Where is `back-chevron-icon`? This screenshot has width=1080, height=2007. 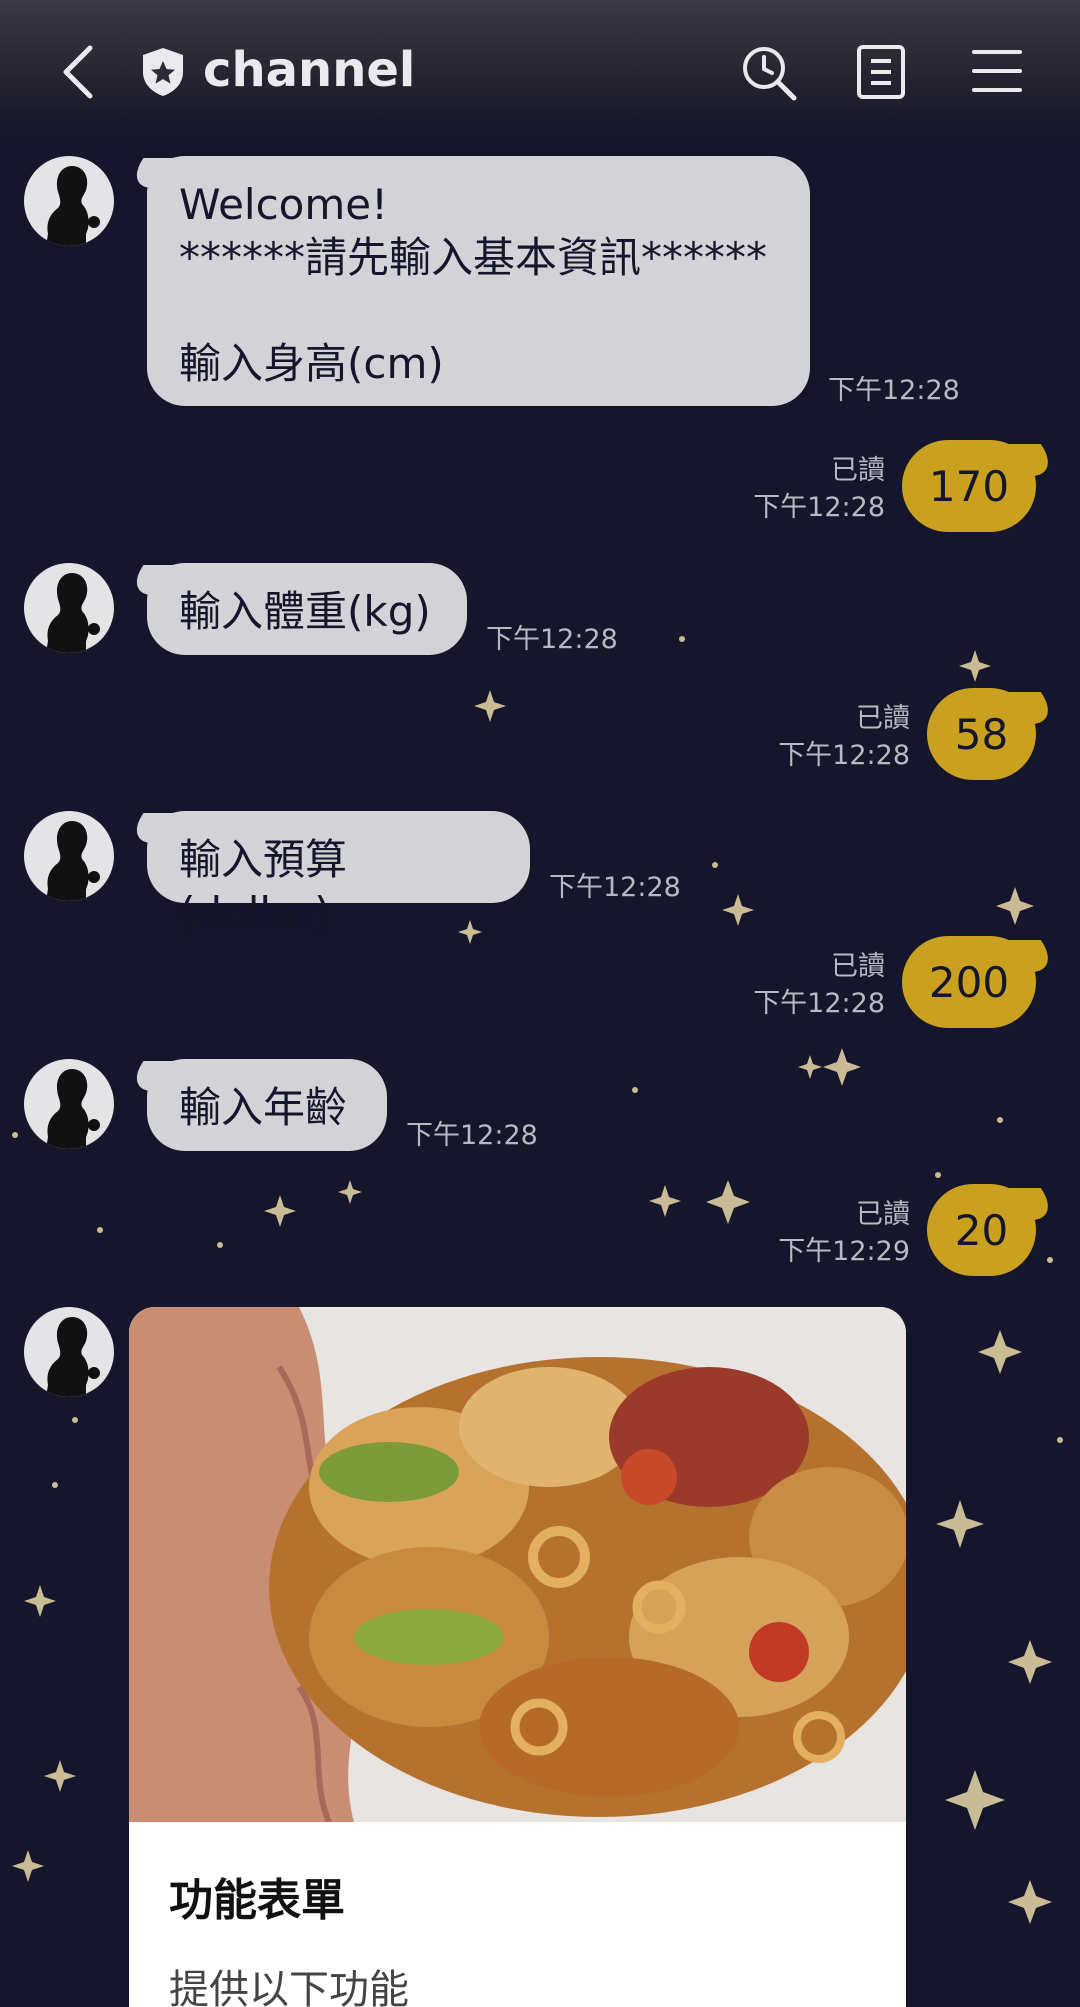
back-chevron-icon is located at coordinates (78, 74).